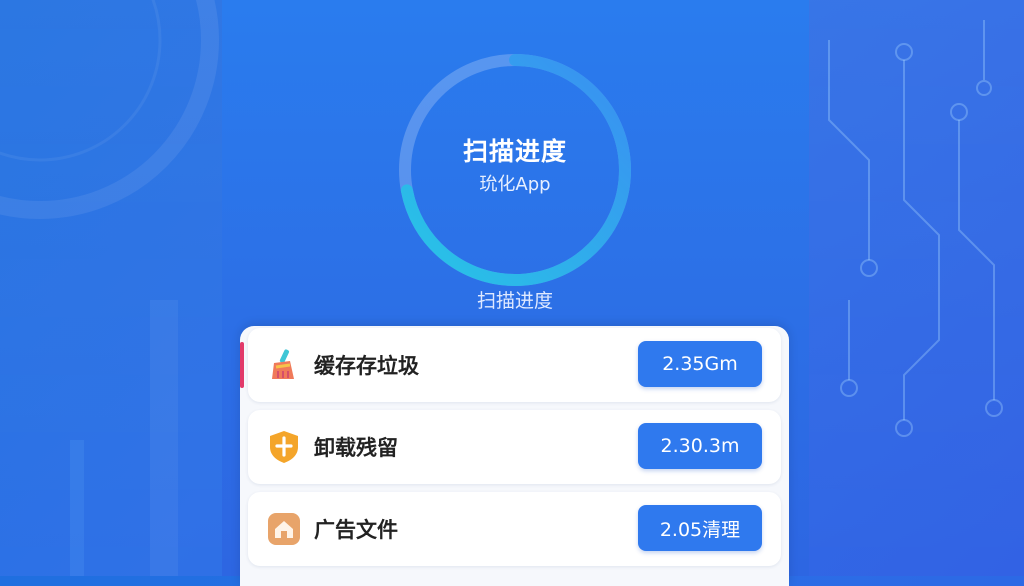 The image size is (1024, 586). What do you see at coordinates (366, 366) in the screenshot?
I see `list-item-label: 缓存存垃圾` at bounding box center [366, 366].